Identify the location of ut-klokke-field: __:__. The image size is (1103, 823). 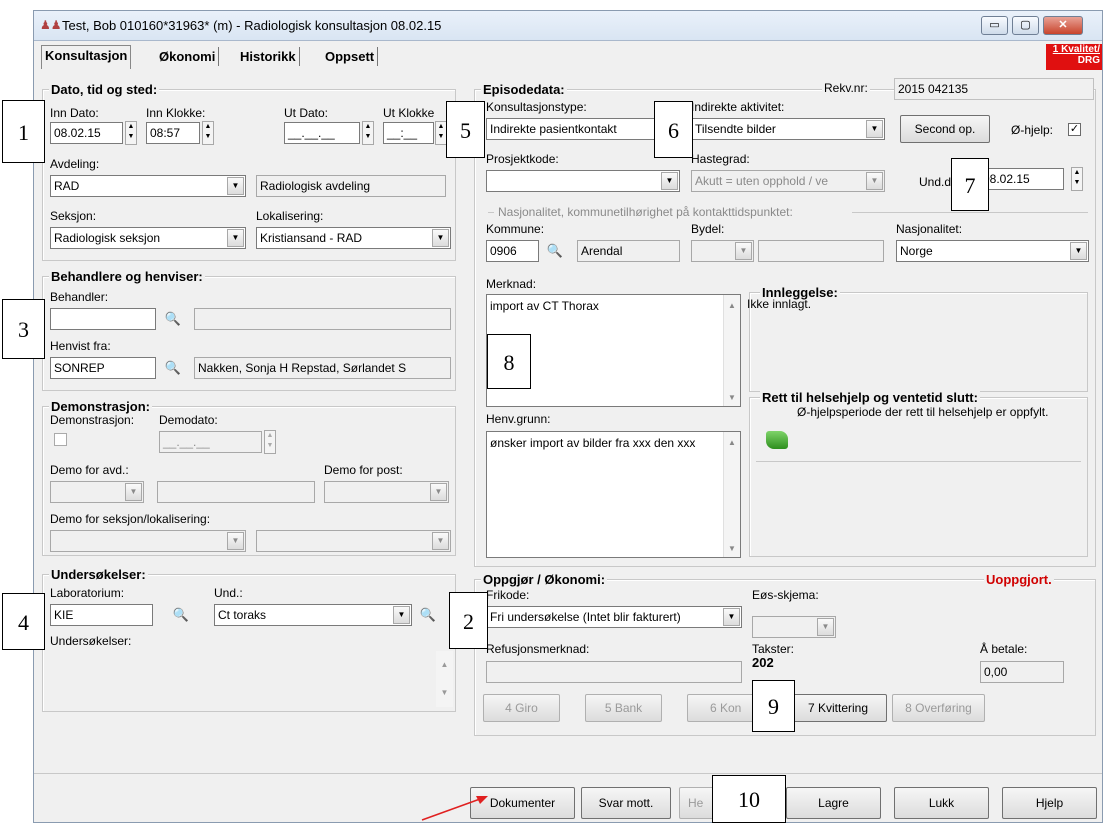
(408, 133).